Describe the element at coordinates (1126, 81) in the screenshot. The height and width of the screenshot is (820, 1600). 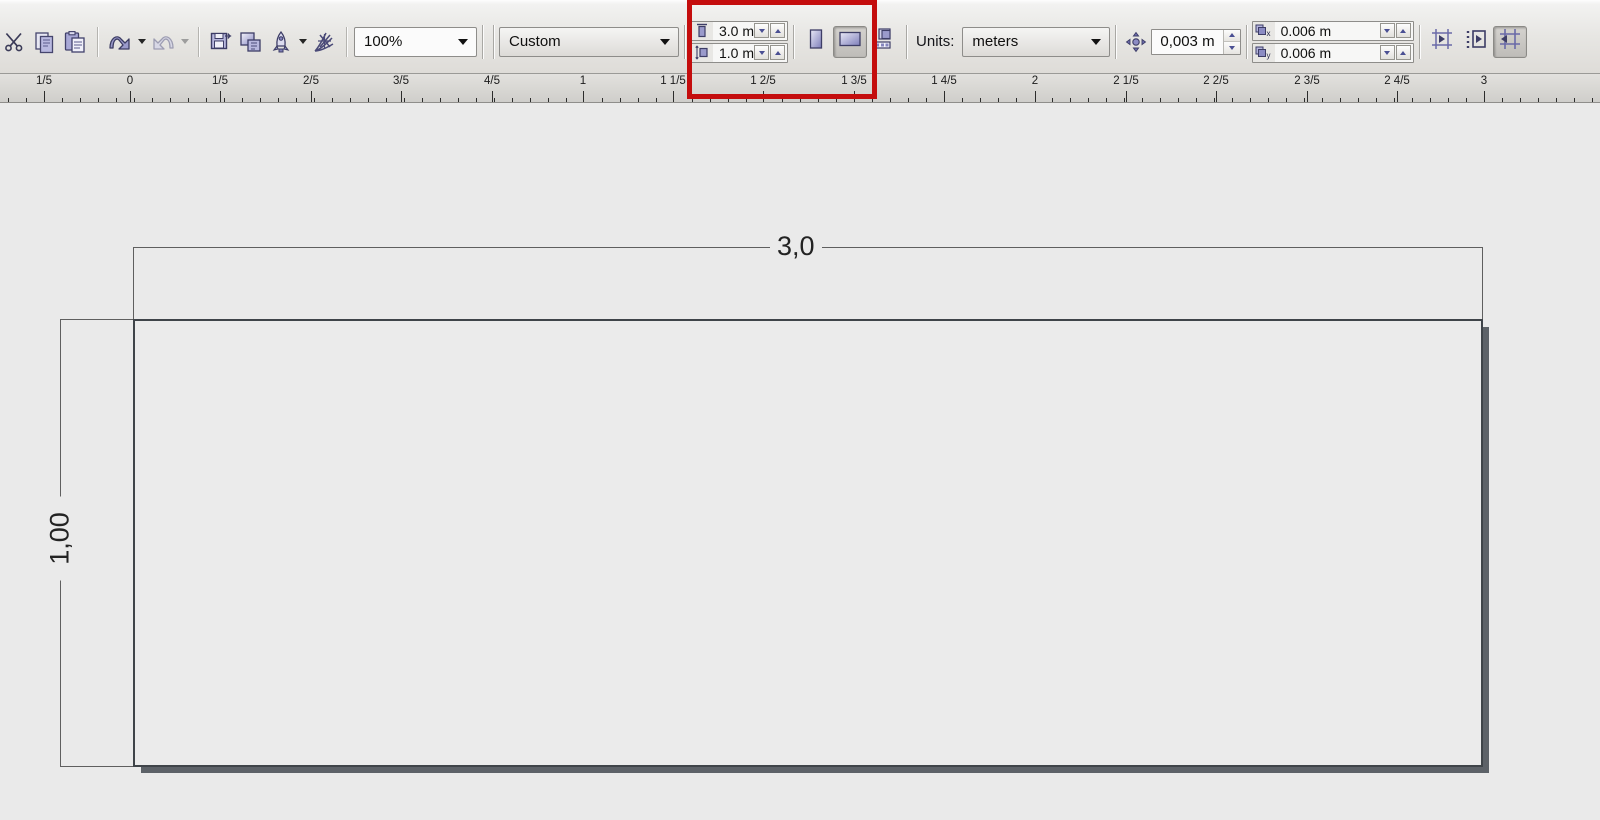
I see `ruler-label: 2 1/5` at that location.